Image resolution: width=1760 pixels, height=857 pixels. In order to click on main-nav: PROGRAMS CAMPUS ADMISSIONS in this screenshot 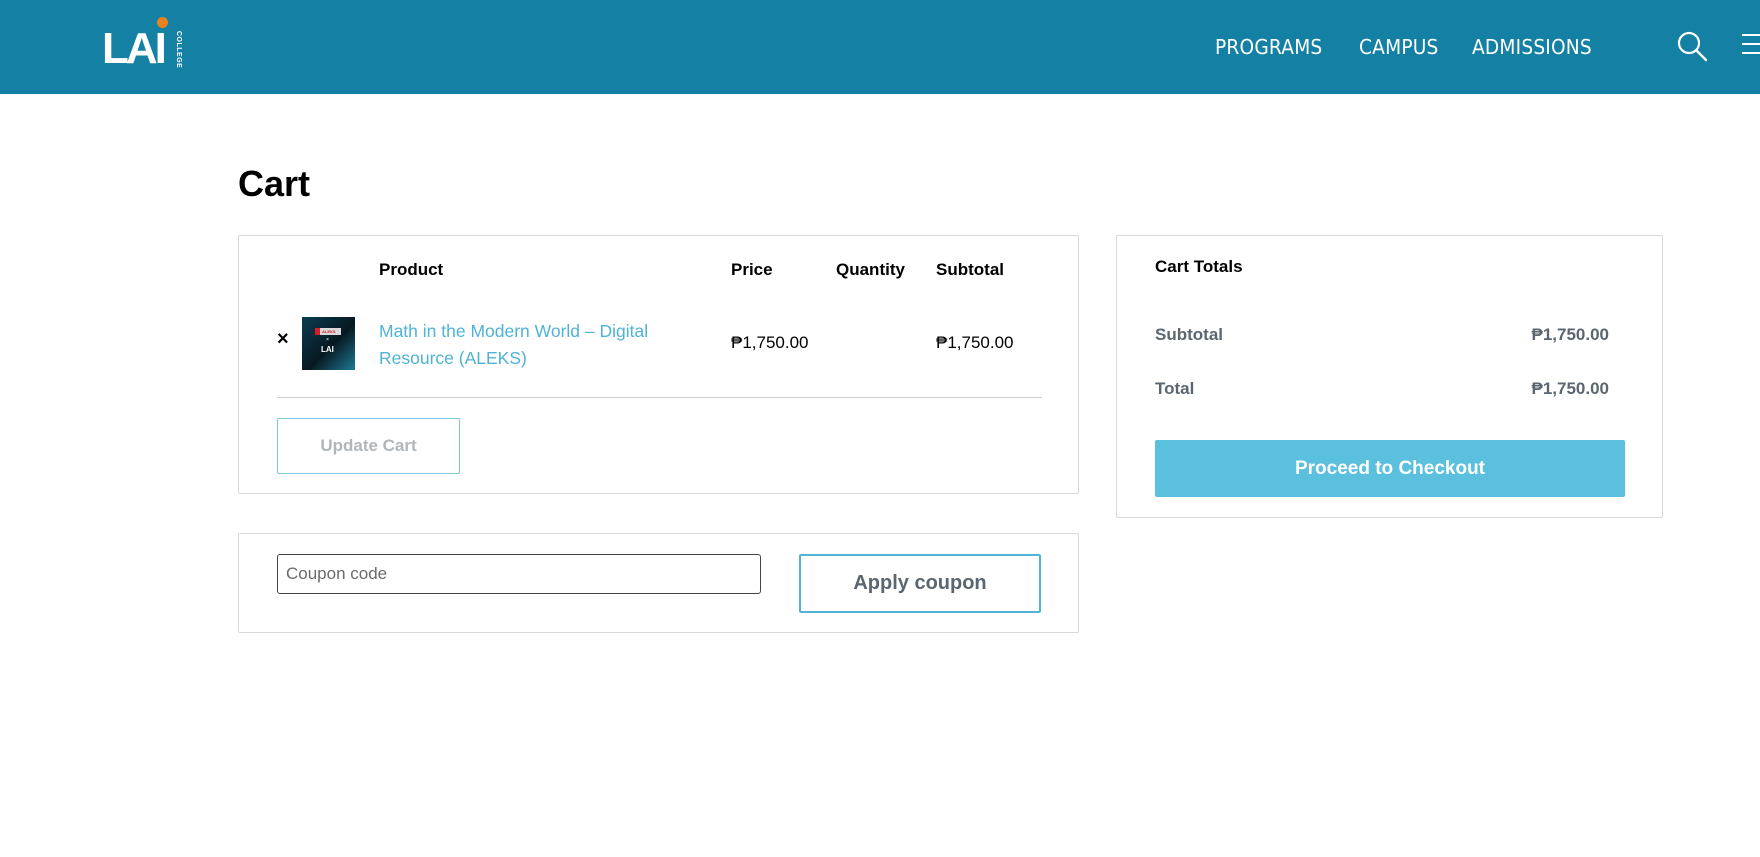, I will do `click(1408, 47)`.